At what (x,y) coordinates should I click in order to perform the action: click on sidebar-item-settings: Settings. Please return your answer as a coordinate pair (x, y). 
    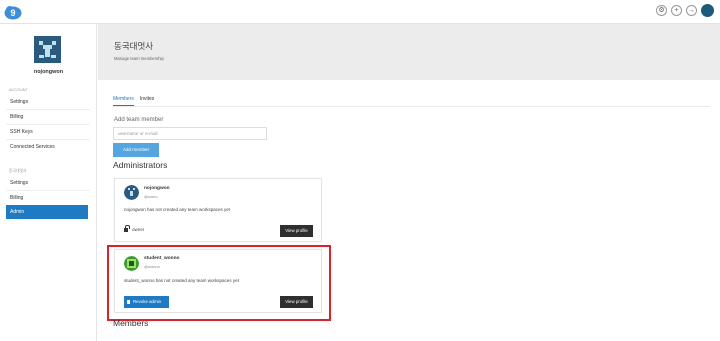
    Looking at the image, I should click on (47, 102).